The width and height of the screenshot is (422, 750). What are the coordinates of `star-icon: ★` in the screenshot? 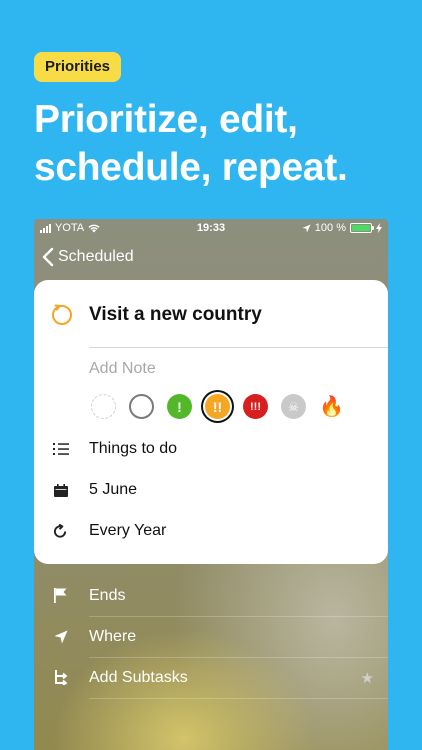 It's located at (367, 678).